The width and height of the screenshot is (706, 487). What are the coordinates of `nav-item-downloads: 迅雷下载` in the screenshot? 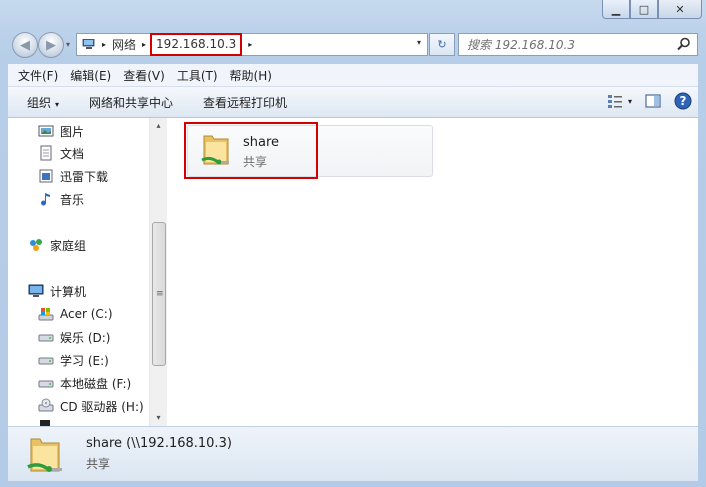 It's located at (73, 176).